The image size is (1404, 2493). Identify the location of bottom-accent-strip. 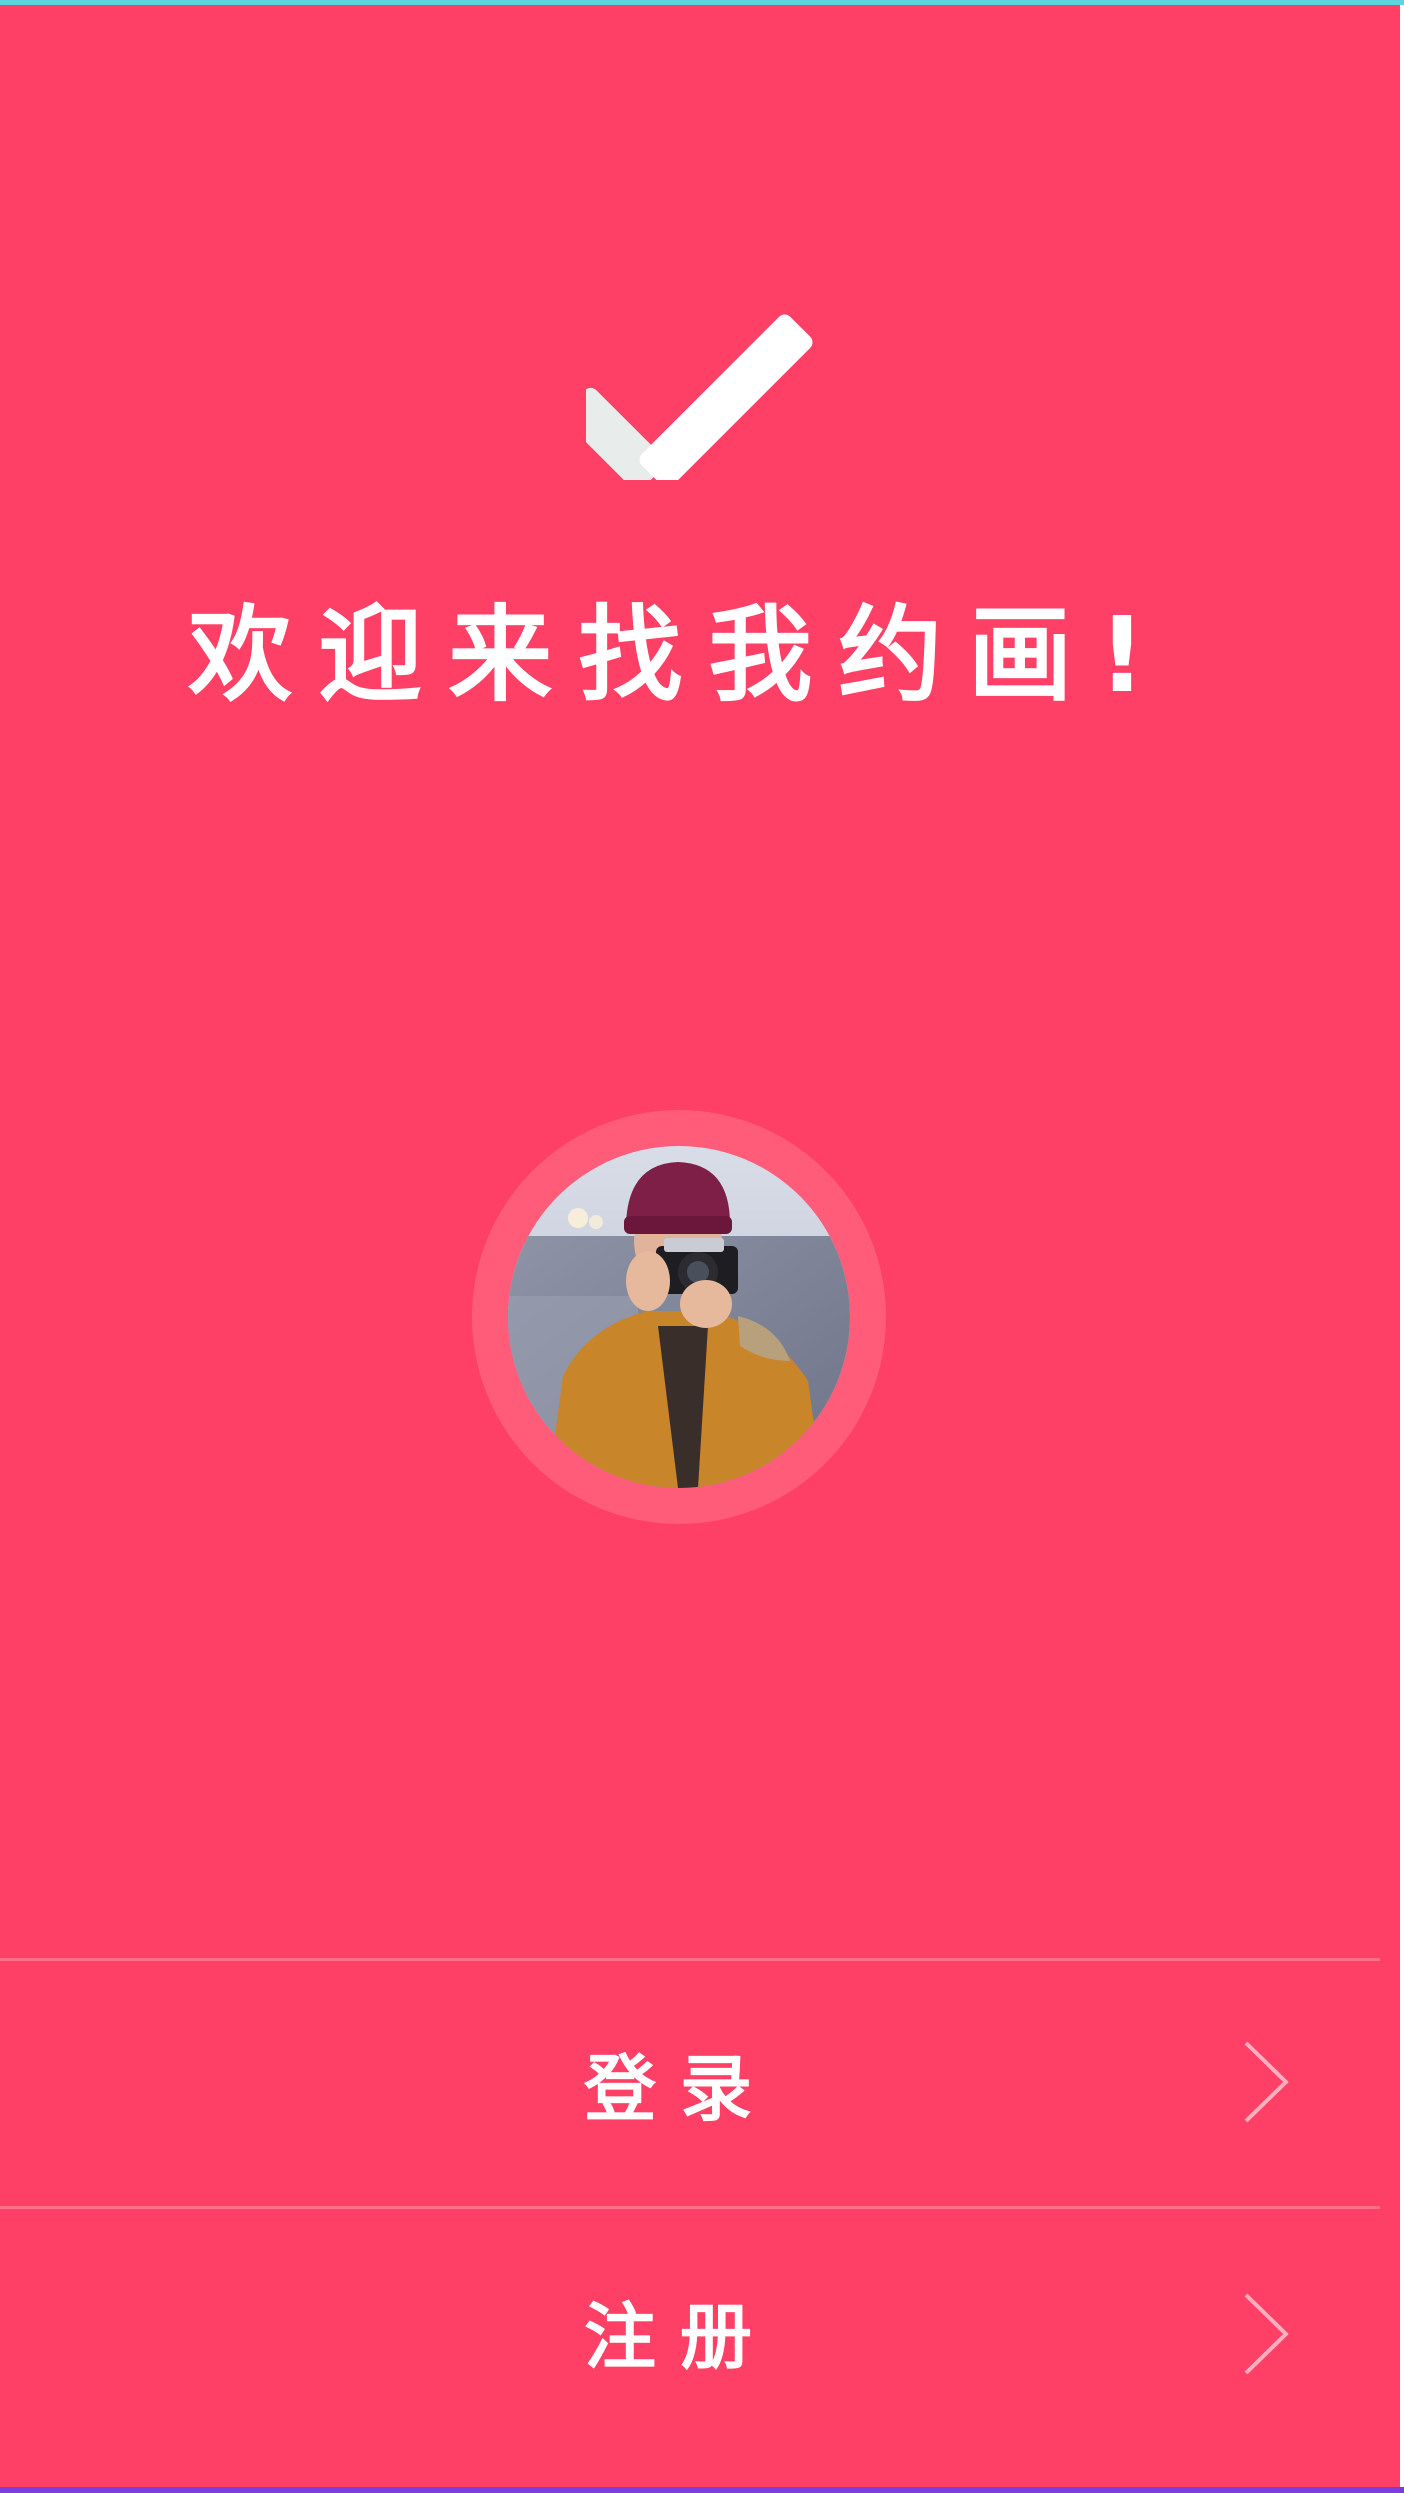
(702, 2490).